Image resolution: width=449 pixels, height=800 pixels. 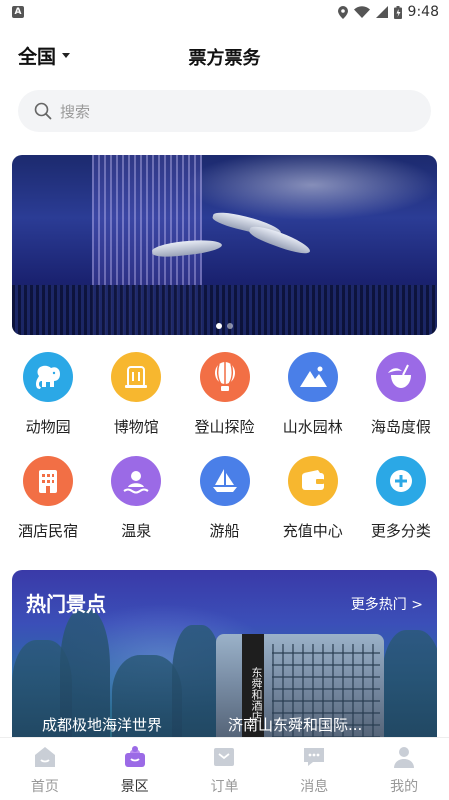 What do you see at coordinates (404, 787) in the screenshot?
I see `nav-label: 我的` at bounding box center [404, 787].